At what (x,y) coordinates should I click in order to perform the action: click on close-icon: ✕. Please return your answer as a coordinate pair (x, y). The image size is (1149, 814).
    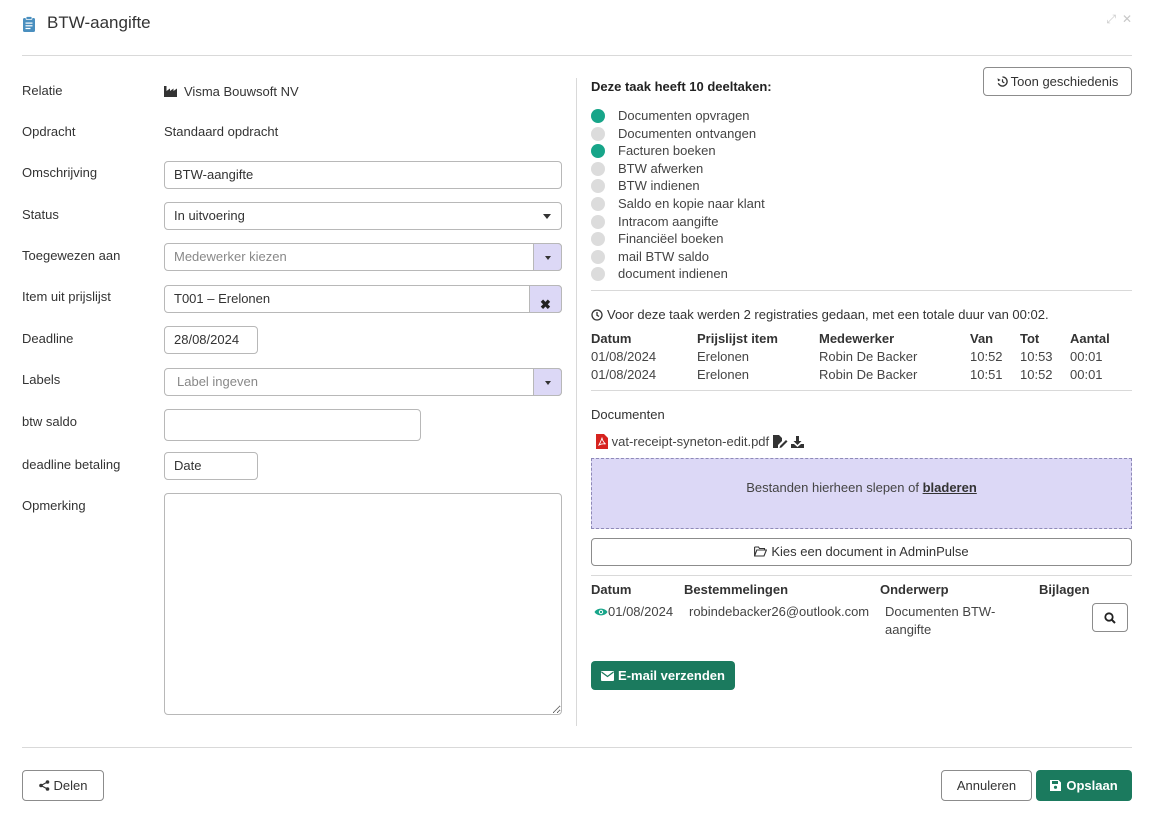
    Looking at the image, I should click on (1127, 19).